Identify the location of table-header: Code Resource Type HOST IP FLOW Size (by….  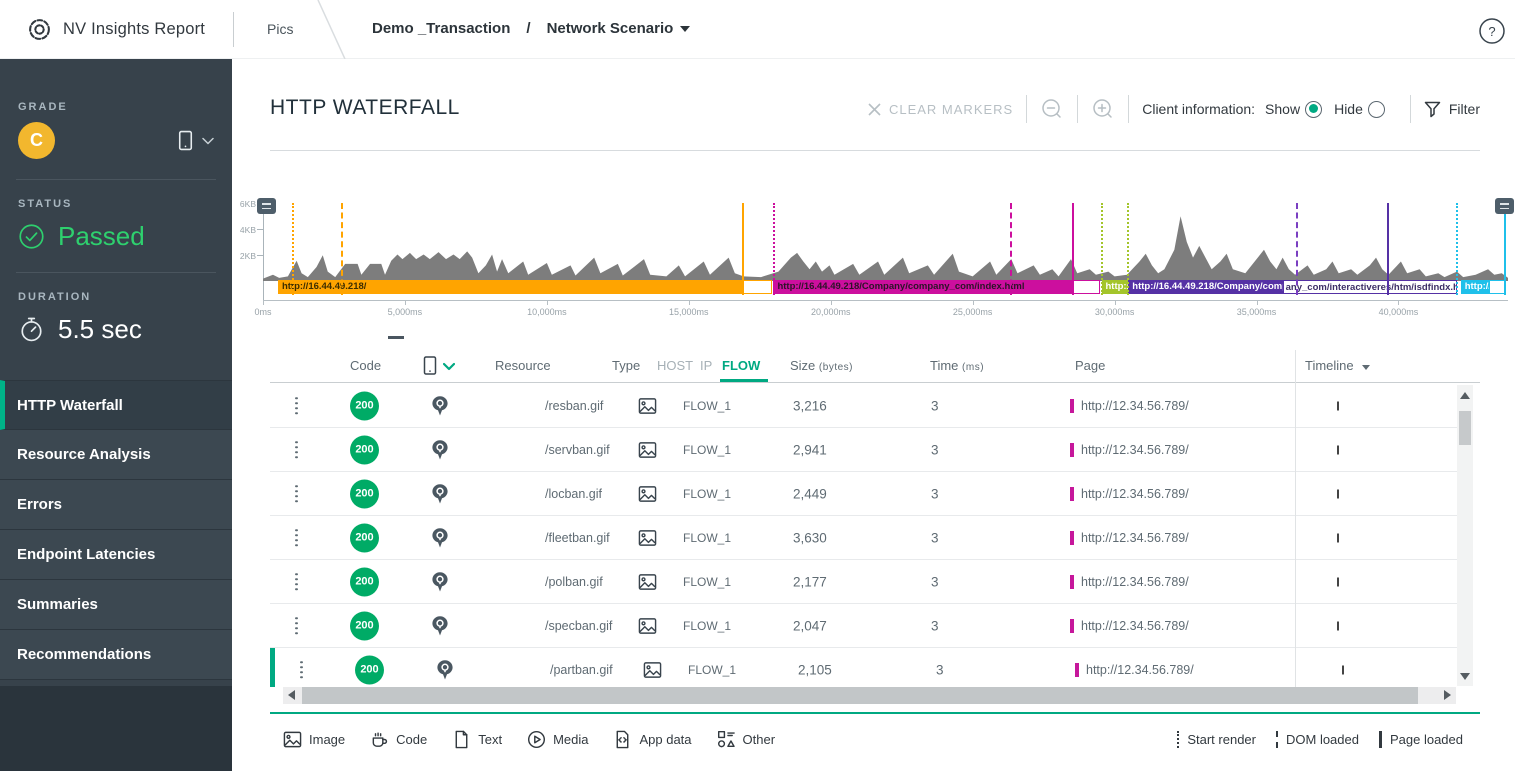
(875, 366).